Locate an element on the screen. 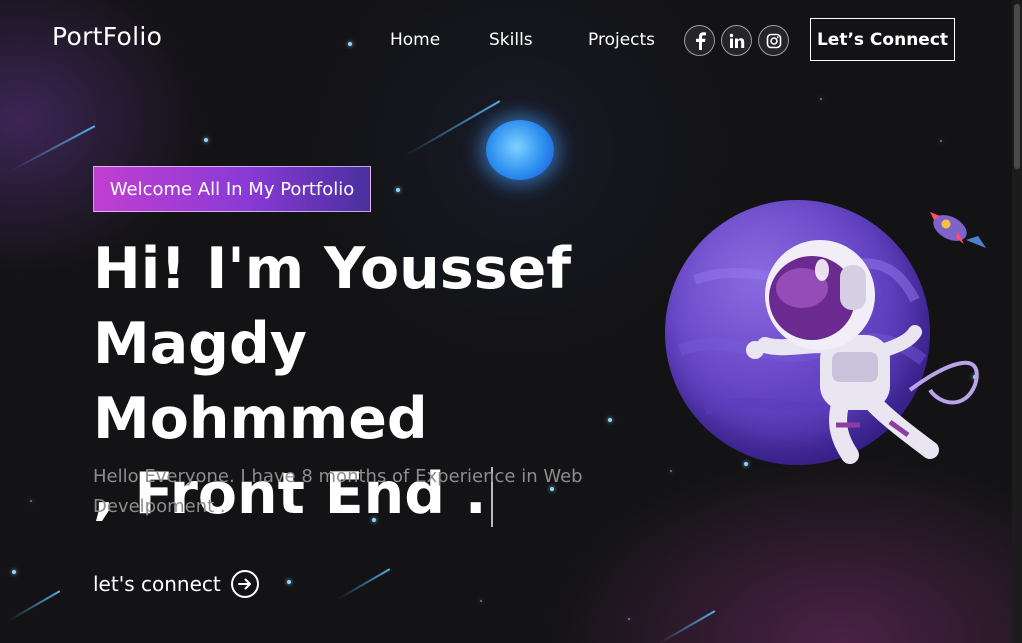  nav-skills: Skills is located at coordinates (511, 40).